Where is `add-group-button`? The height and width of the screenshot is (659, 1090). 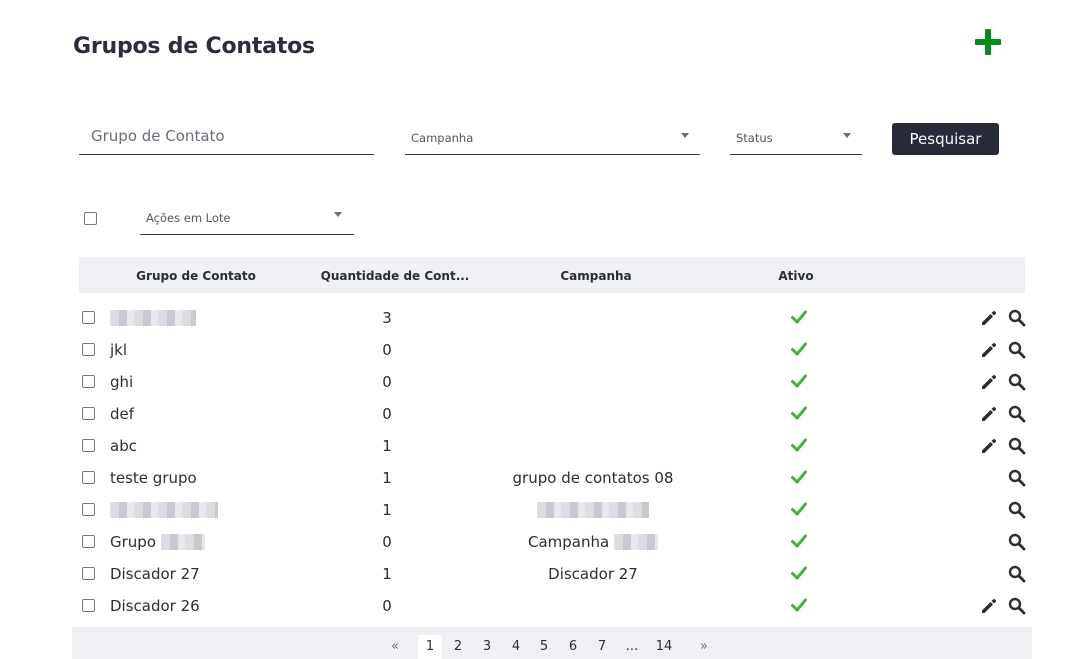
add-group-button is located at coordinates (988, 42).